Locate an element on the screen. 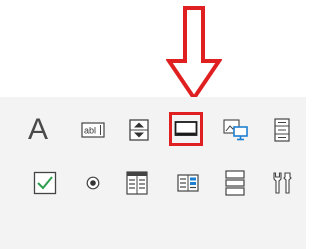 Image resolution: width=320 pixels, height=249 pixels. spinner-tool is located at coordinates (139, 130).